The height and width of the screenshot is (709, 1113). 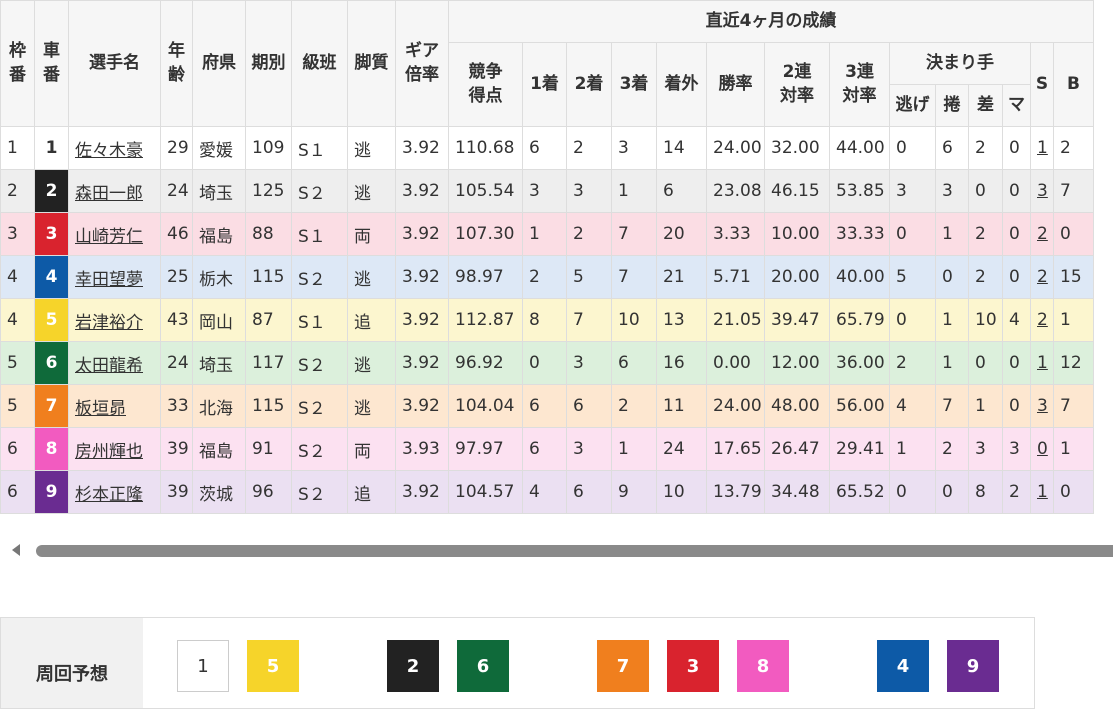 I want to click on cell-out: 6, so click(x=681, y=191).